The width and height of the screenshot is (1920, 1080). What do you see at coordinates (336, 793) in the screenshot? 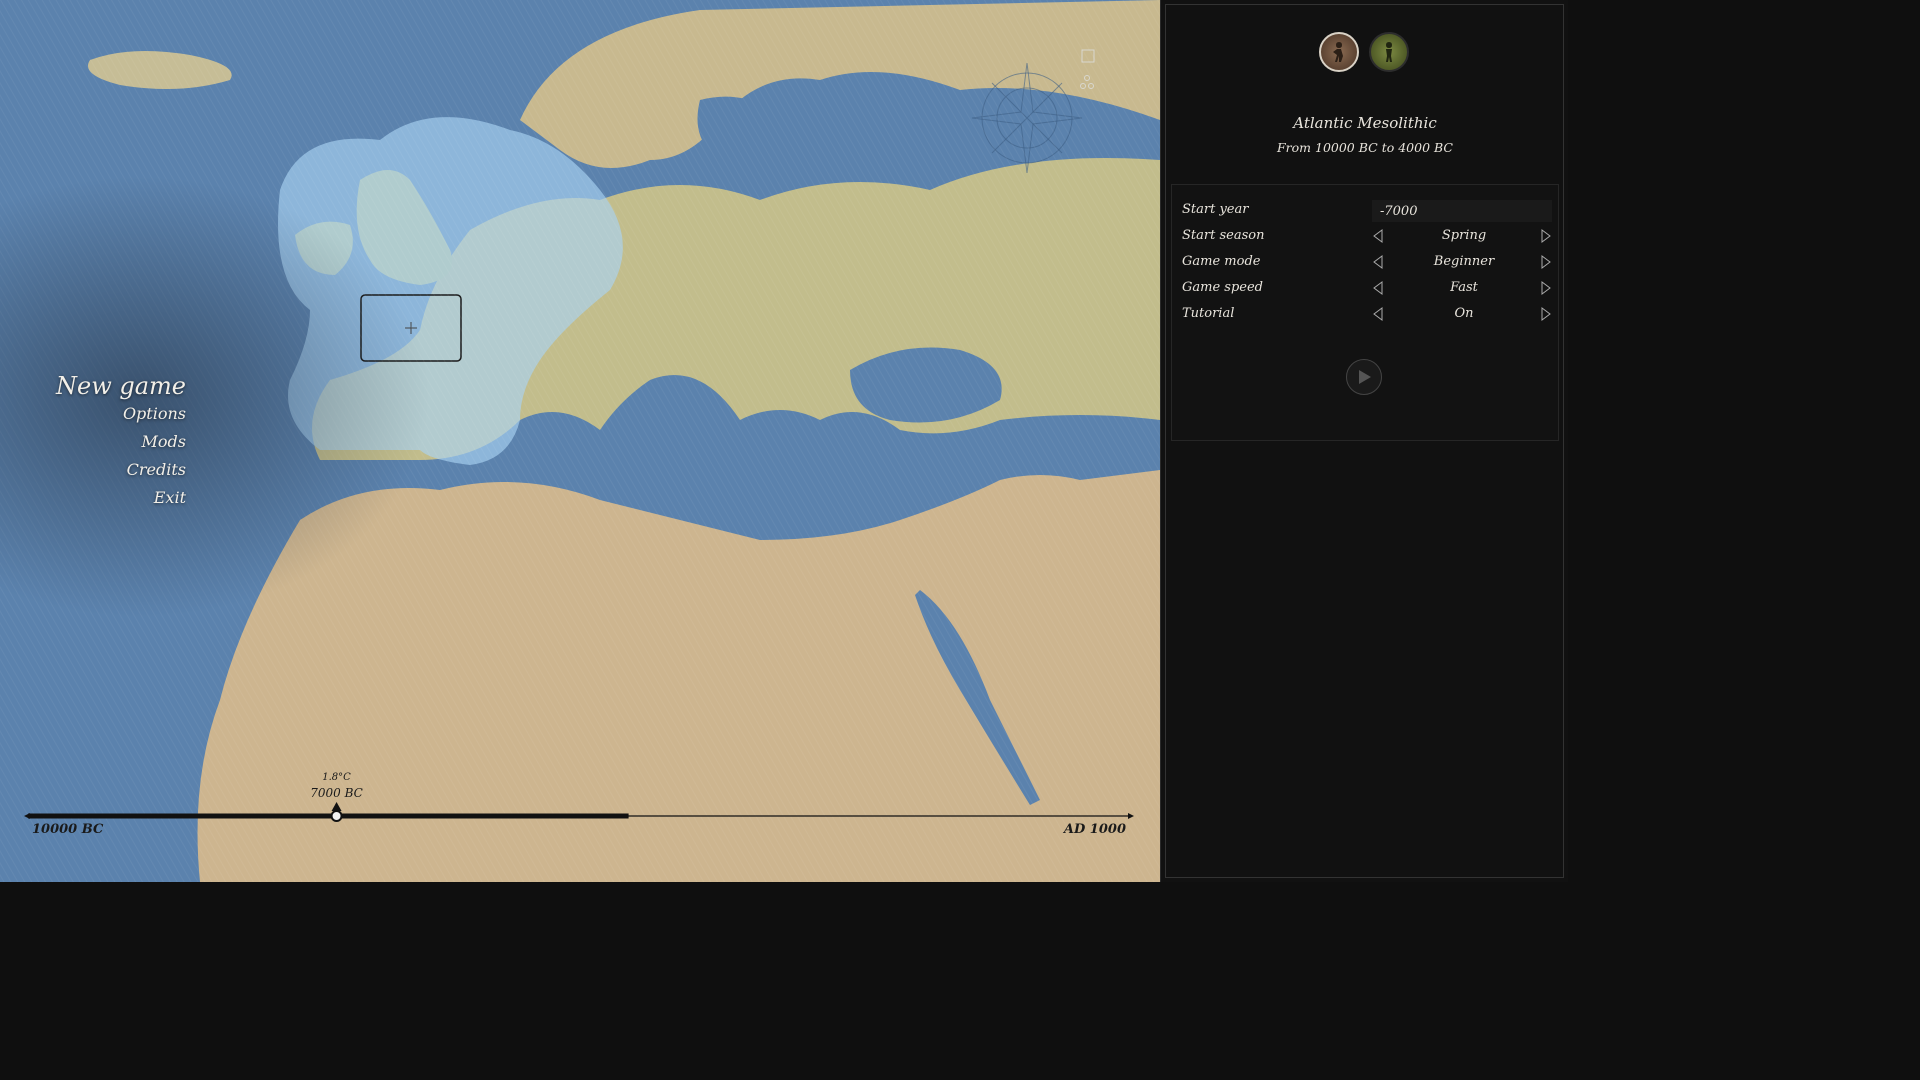
I see `timeline-current-year: 7000 BC` at bounding box center [336, 793].